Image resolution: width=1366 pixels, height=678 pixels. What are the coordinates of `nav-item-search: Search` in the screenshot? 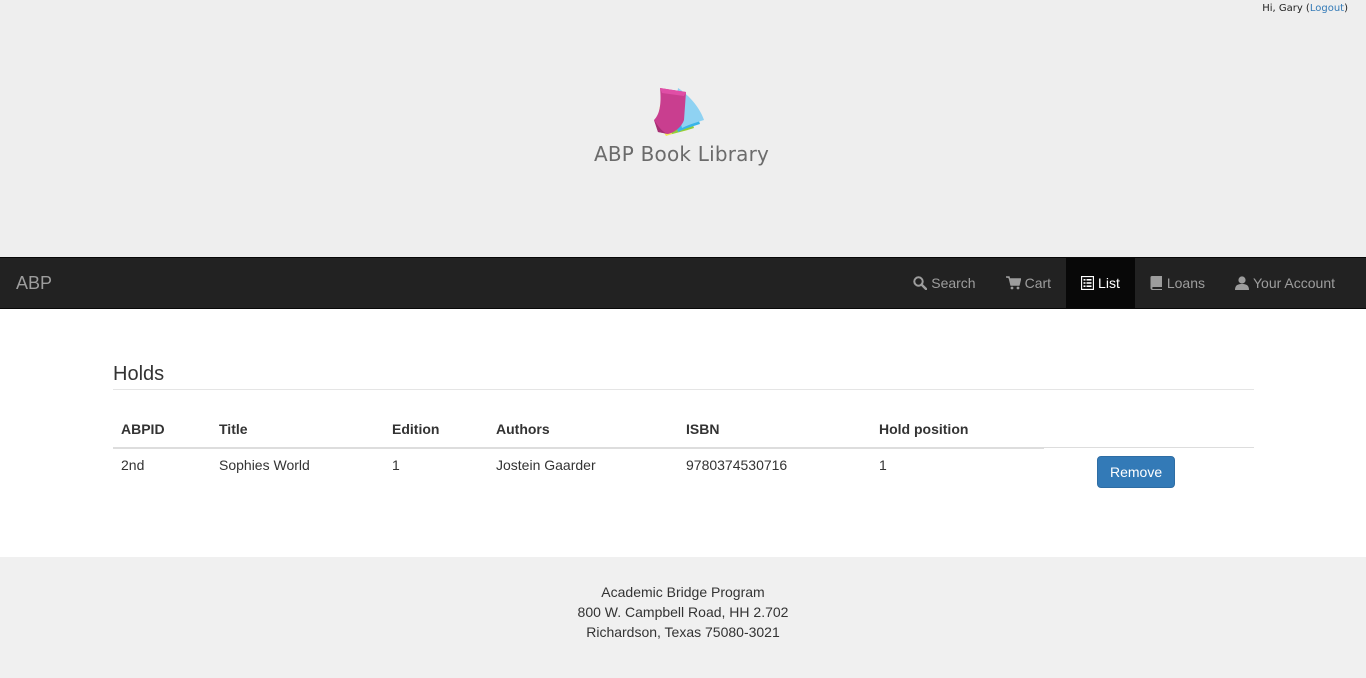 It's located at (944, 283).